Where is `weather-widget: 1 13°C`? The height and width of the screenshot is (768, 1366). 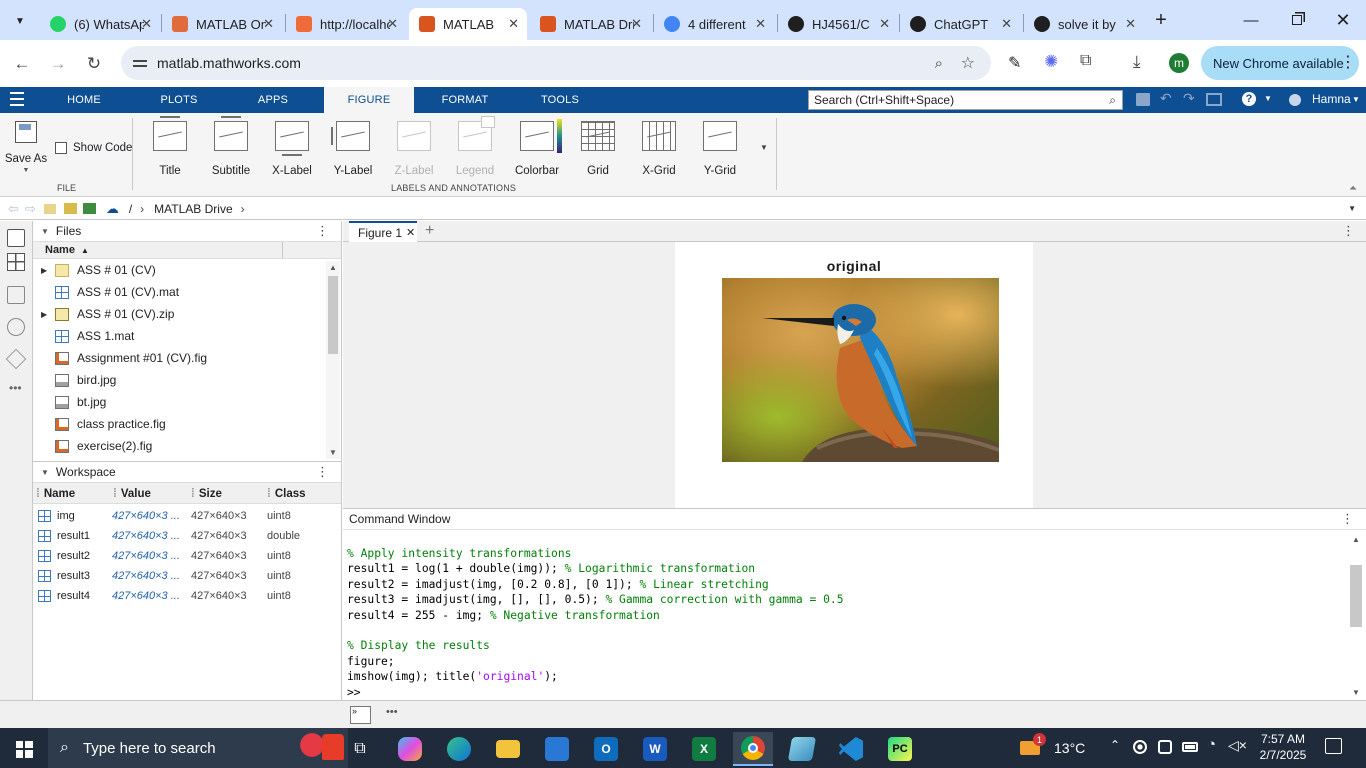 weather-widget: 1 13°C is located at coordinates (1052, 747).